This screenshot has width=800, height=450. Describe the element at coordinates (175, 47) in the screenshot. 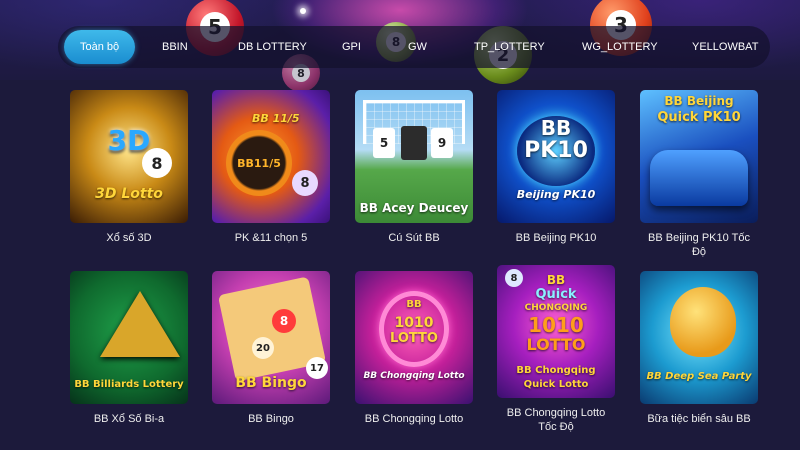

I see `tab-bbin: BBIN` at that location.